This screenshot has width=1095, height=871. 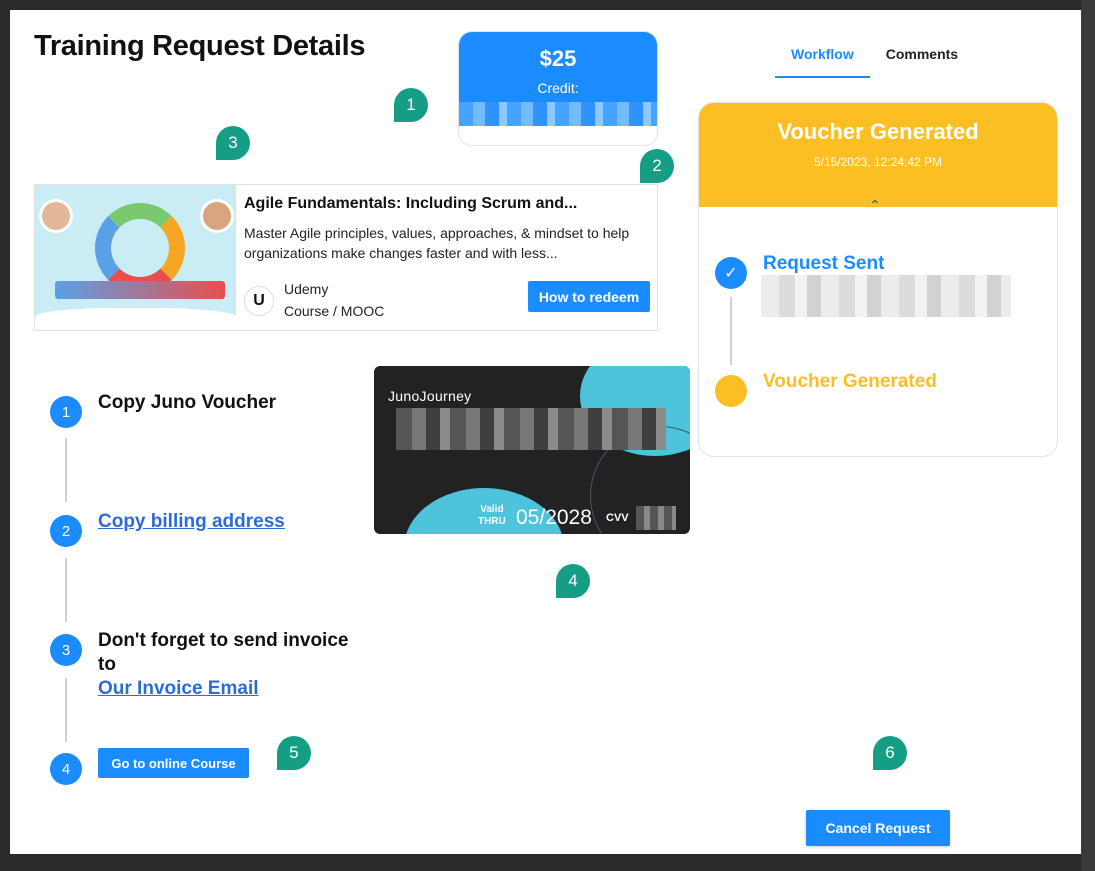 I want to click on course-thumbnail, so click(x=135, y=257).